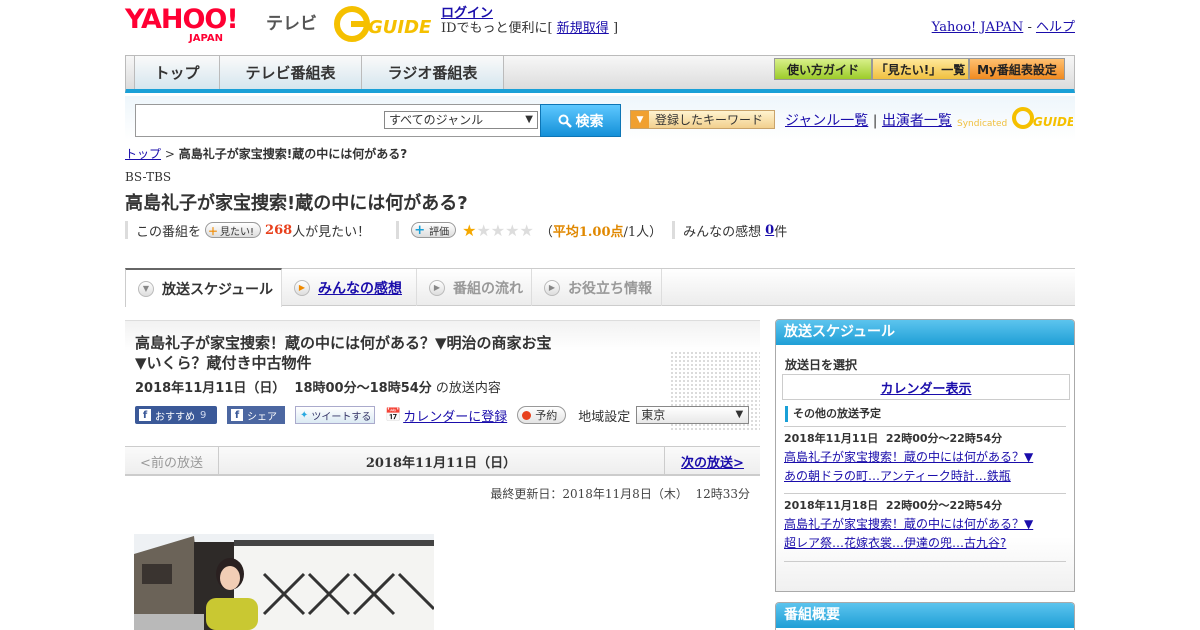 This screenshot has width=1200, height=630. Describe the element at coordinates (177, 72) in the screenshot. I see `nav-tab-top: トップ` at that location.